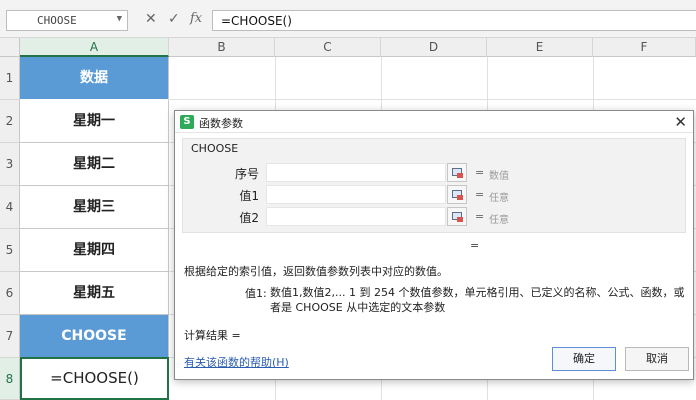 The image size is (696, 400). I want to click on arg-input-value2, so click(356, 216).